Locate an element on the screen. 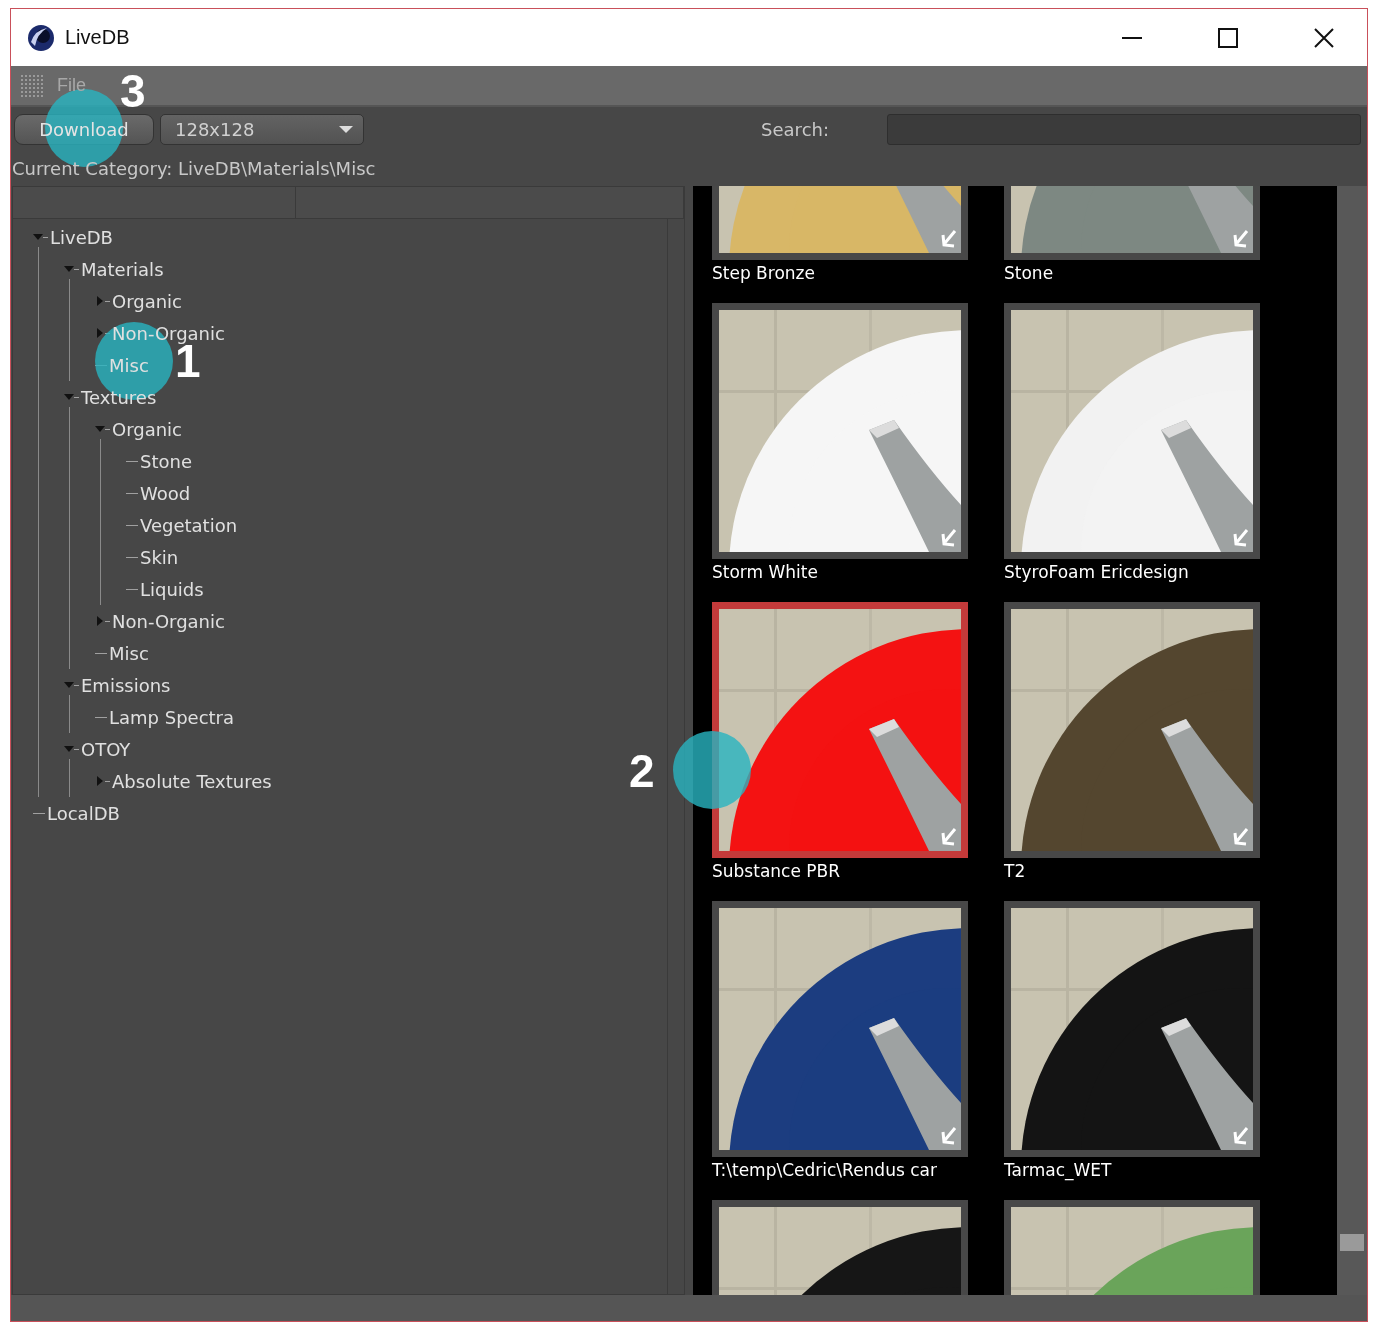 The image size is (1375, 1324). step-number: 3 is located at coordinates (133, 91).